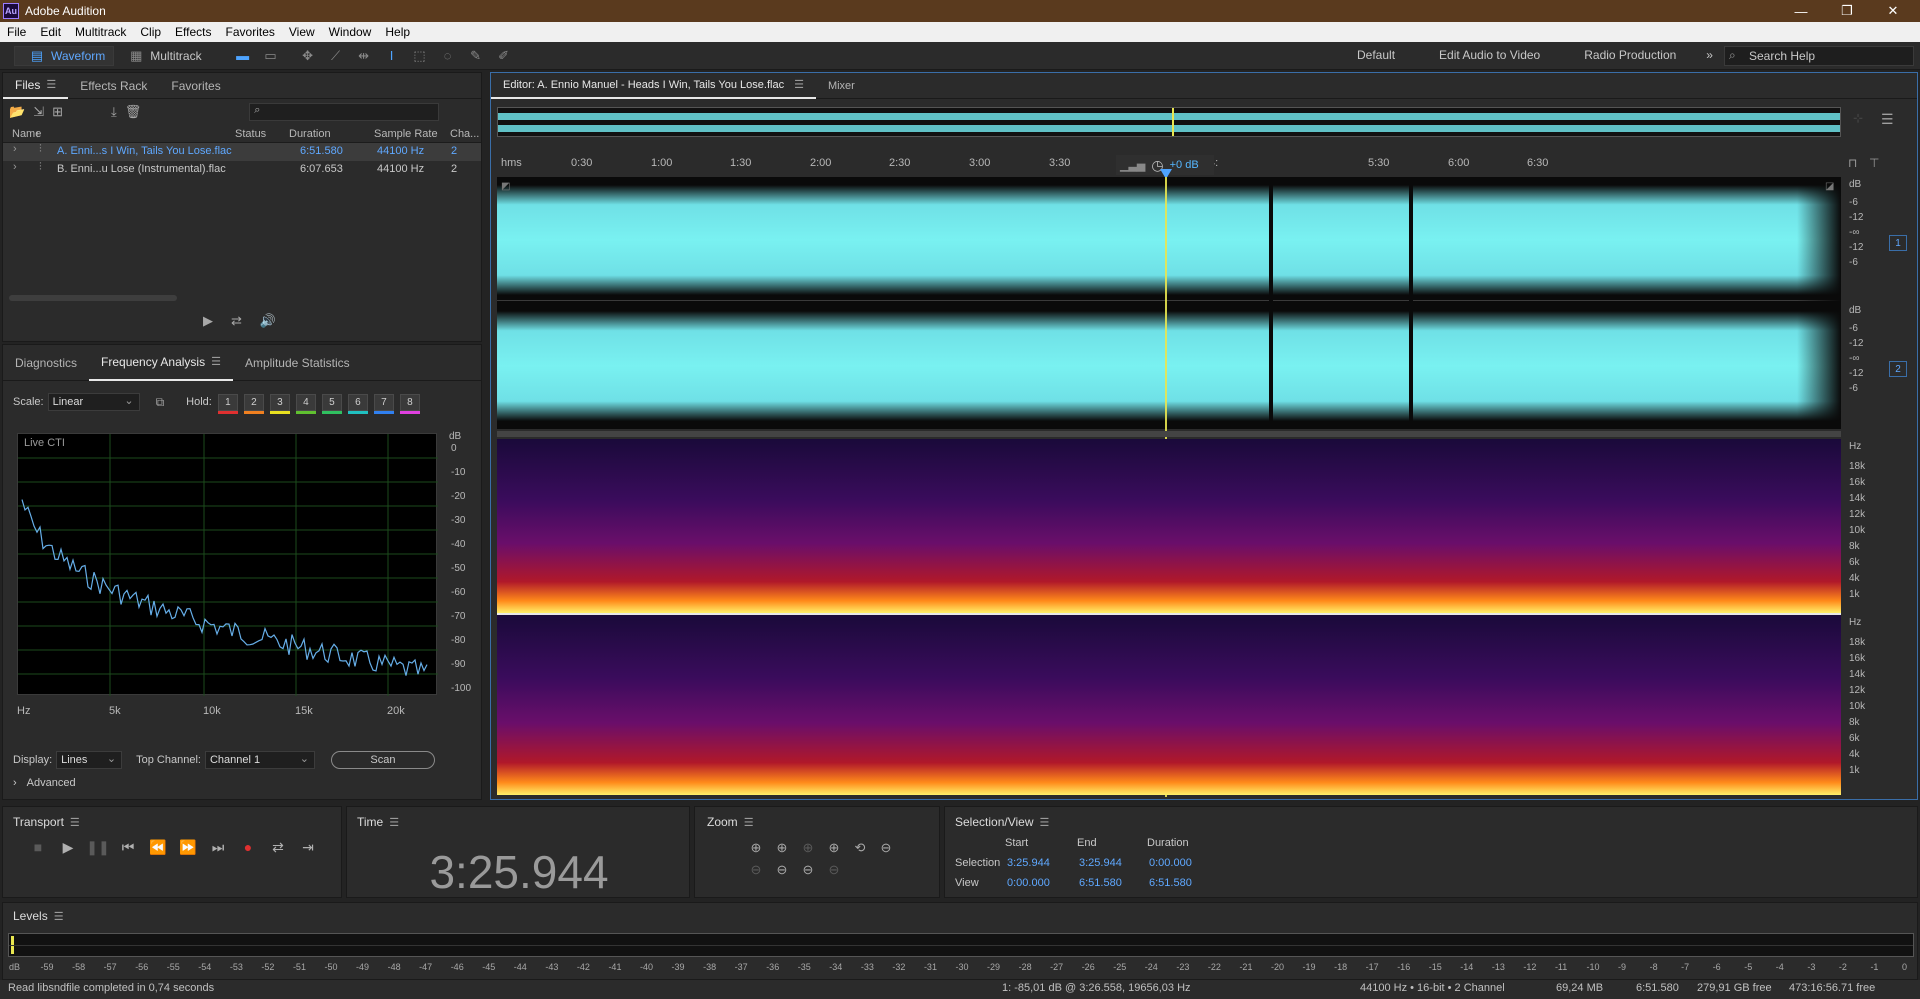 The height and width of the screenshot is (999, 1920). I want to click on spectral-divider, so click(1169, 434).